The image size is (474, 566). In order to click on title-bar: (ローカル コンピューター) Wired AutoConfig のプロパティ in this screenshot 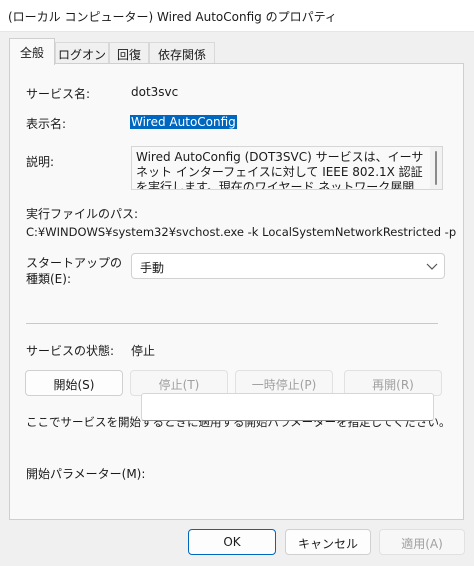, I will do `click(237, 16)`.